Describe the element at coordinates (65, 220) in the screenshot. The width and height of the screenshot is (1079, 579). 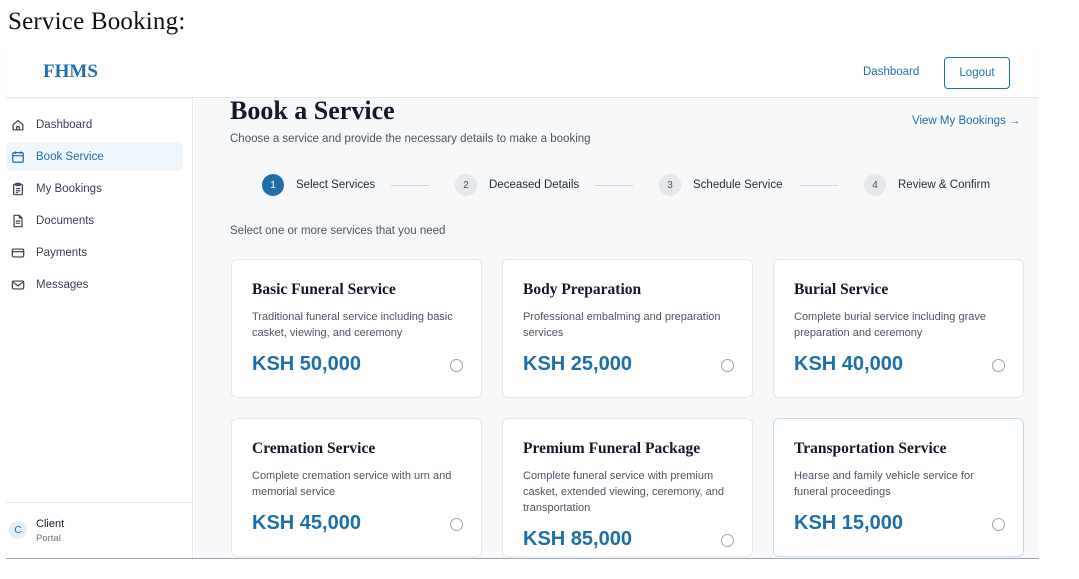
I see `sidebar-item-label: Documents` at that location.